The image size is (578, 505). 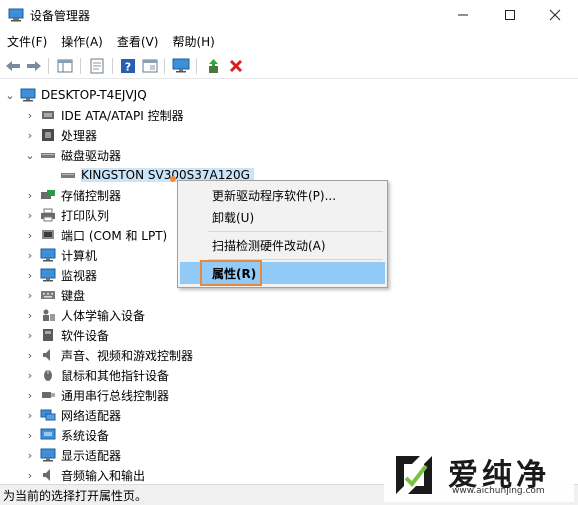 I want to click on tree-item-software: › 软件设备, so click(x=66, y=335).